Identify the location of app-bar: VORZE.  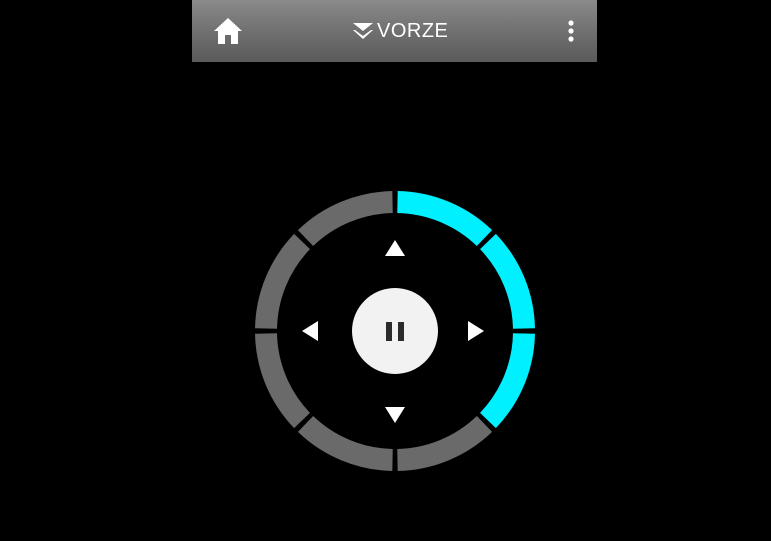
(394, 31).